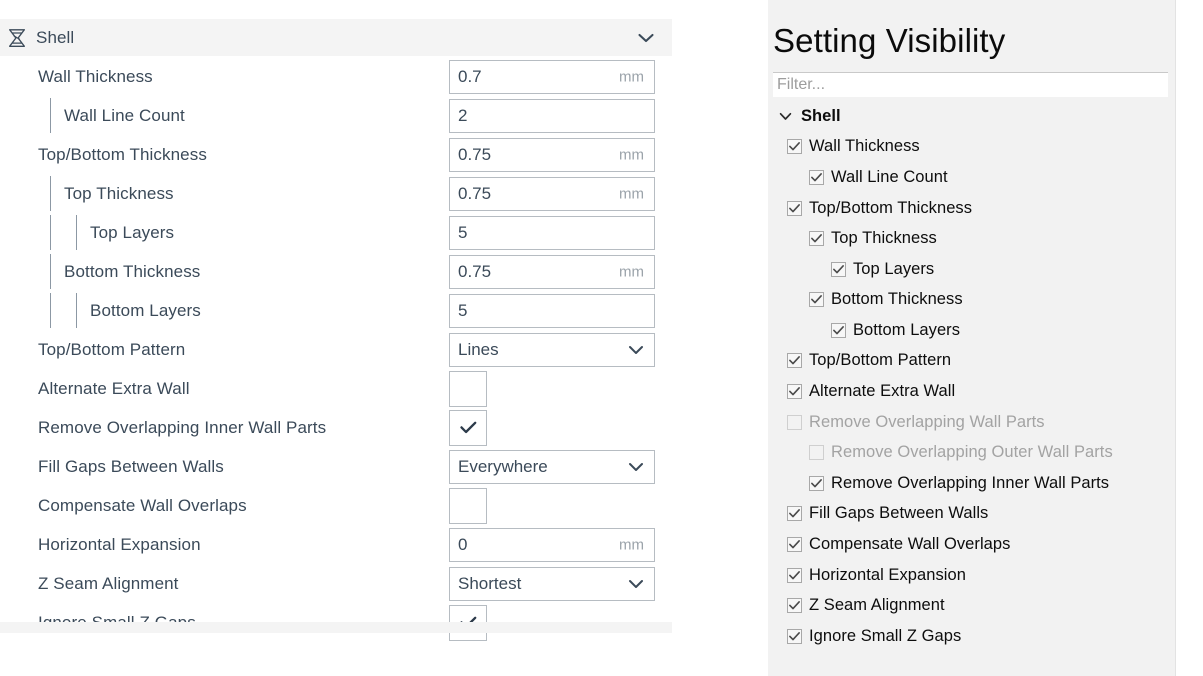  I want to click on visibility-label: Fill Gaps Between Walls, so click(899, 513).